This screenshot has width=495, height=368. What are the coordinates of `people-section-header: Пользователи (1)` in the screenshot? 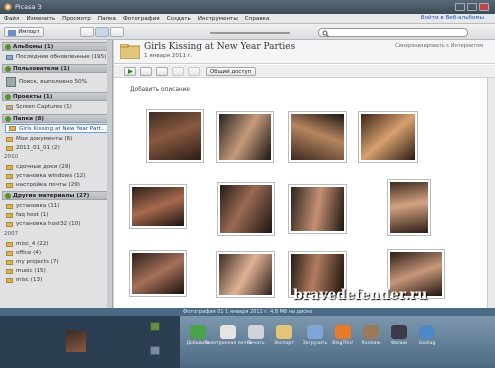 It's located at (57, 68).